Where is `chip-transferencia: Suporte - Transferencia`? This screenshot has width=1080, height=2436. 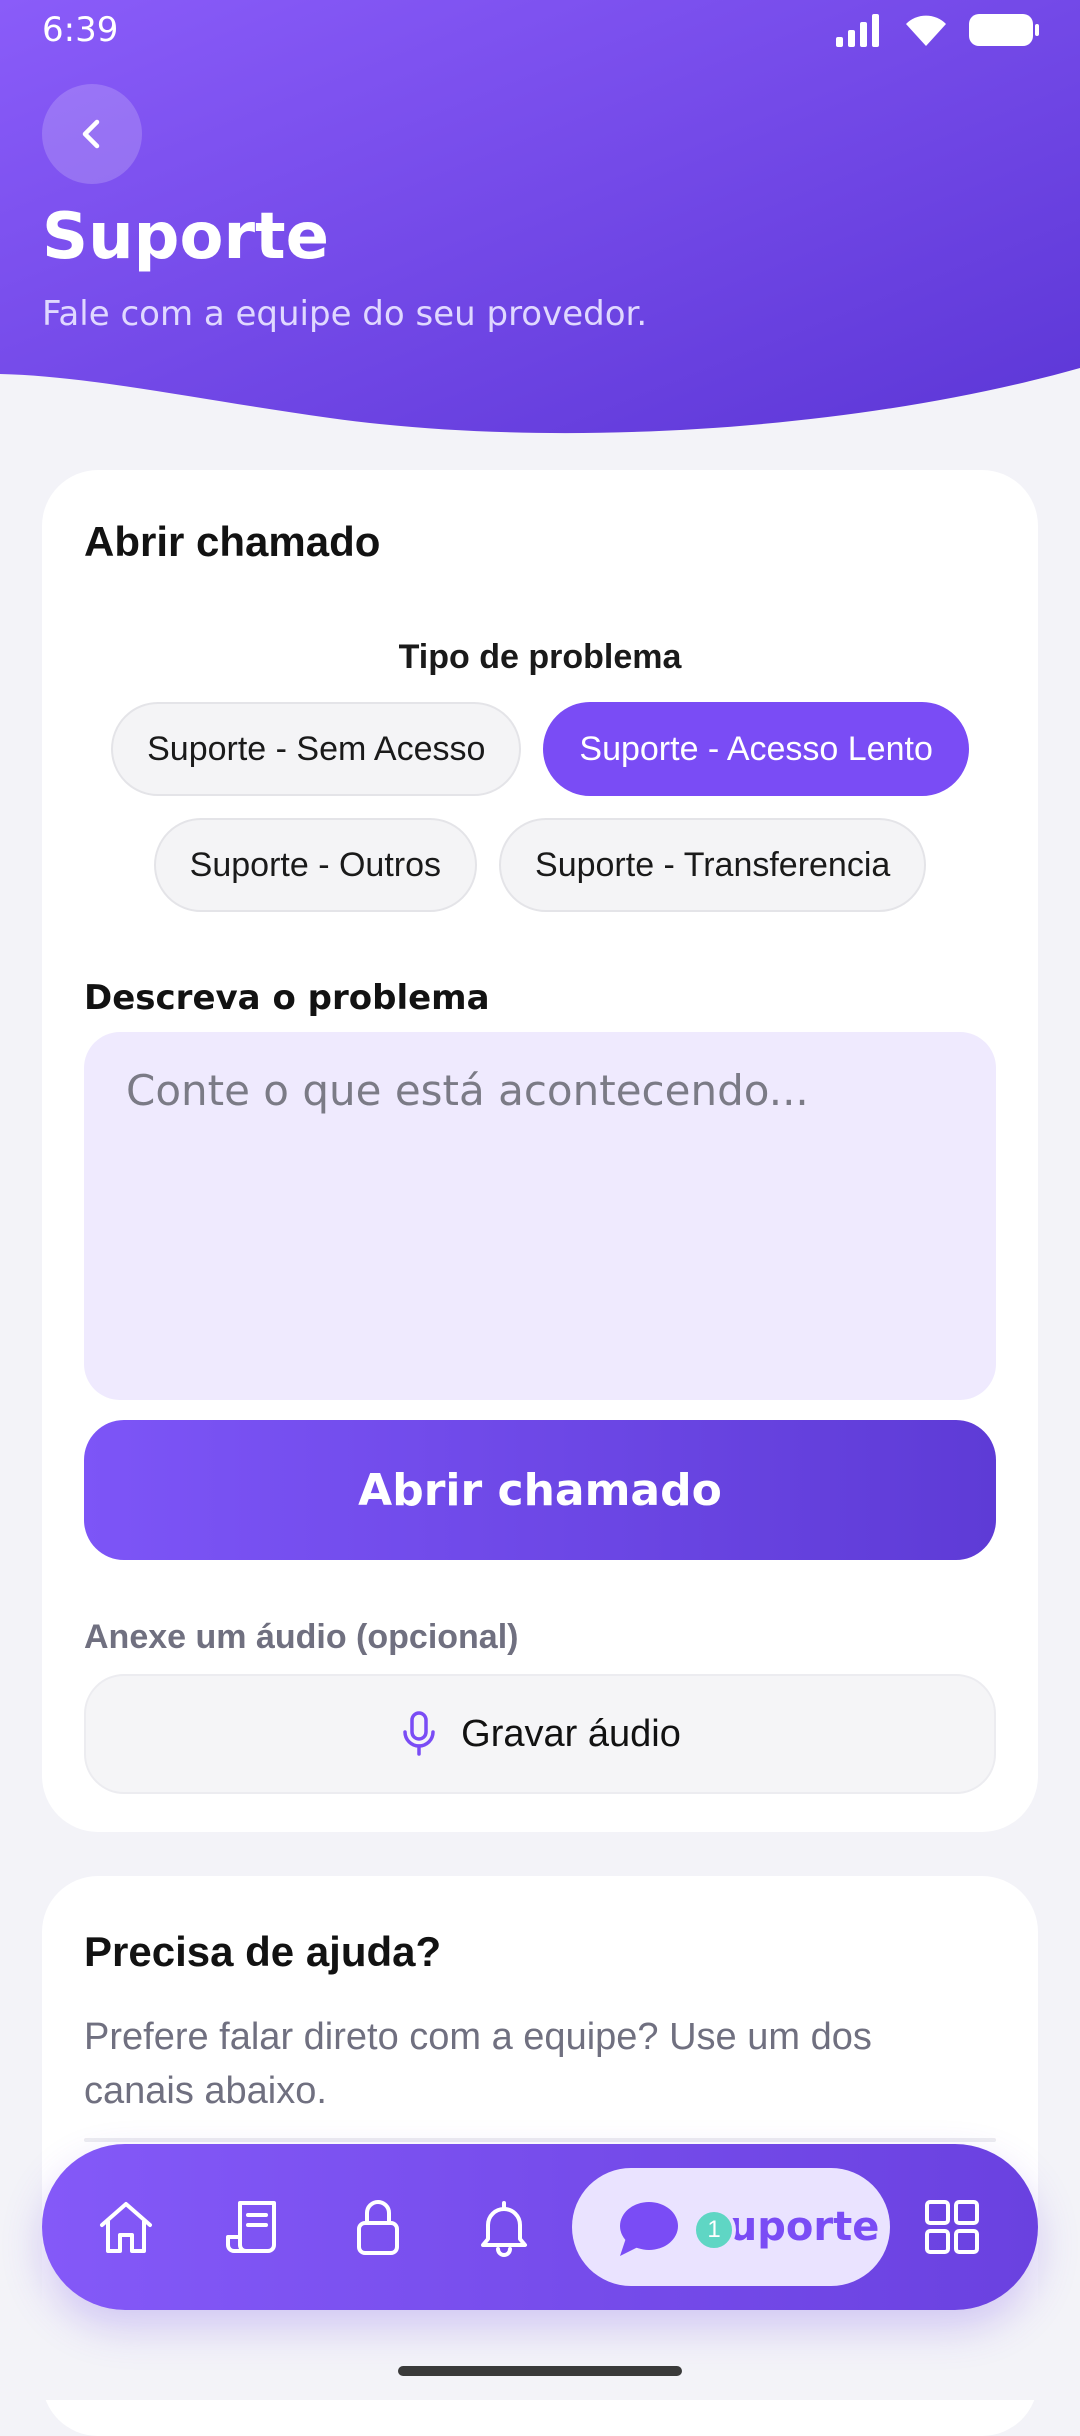
chip-transferencia: Suporte - Transferencia is located at coordinates (713, 865).